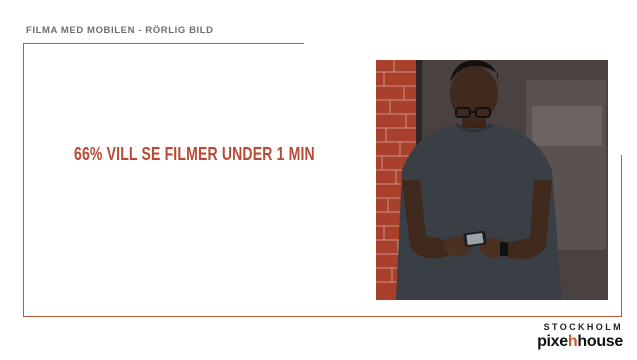  I want to click on stockholm-pixelhouse-logo: STOCKHOLM pixehhouse, so click(580, 336).